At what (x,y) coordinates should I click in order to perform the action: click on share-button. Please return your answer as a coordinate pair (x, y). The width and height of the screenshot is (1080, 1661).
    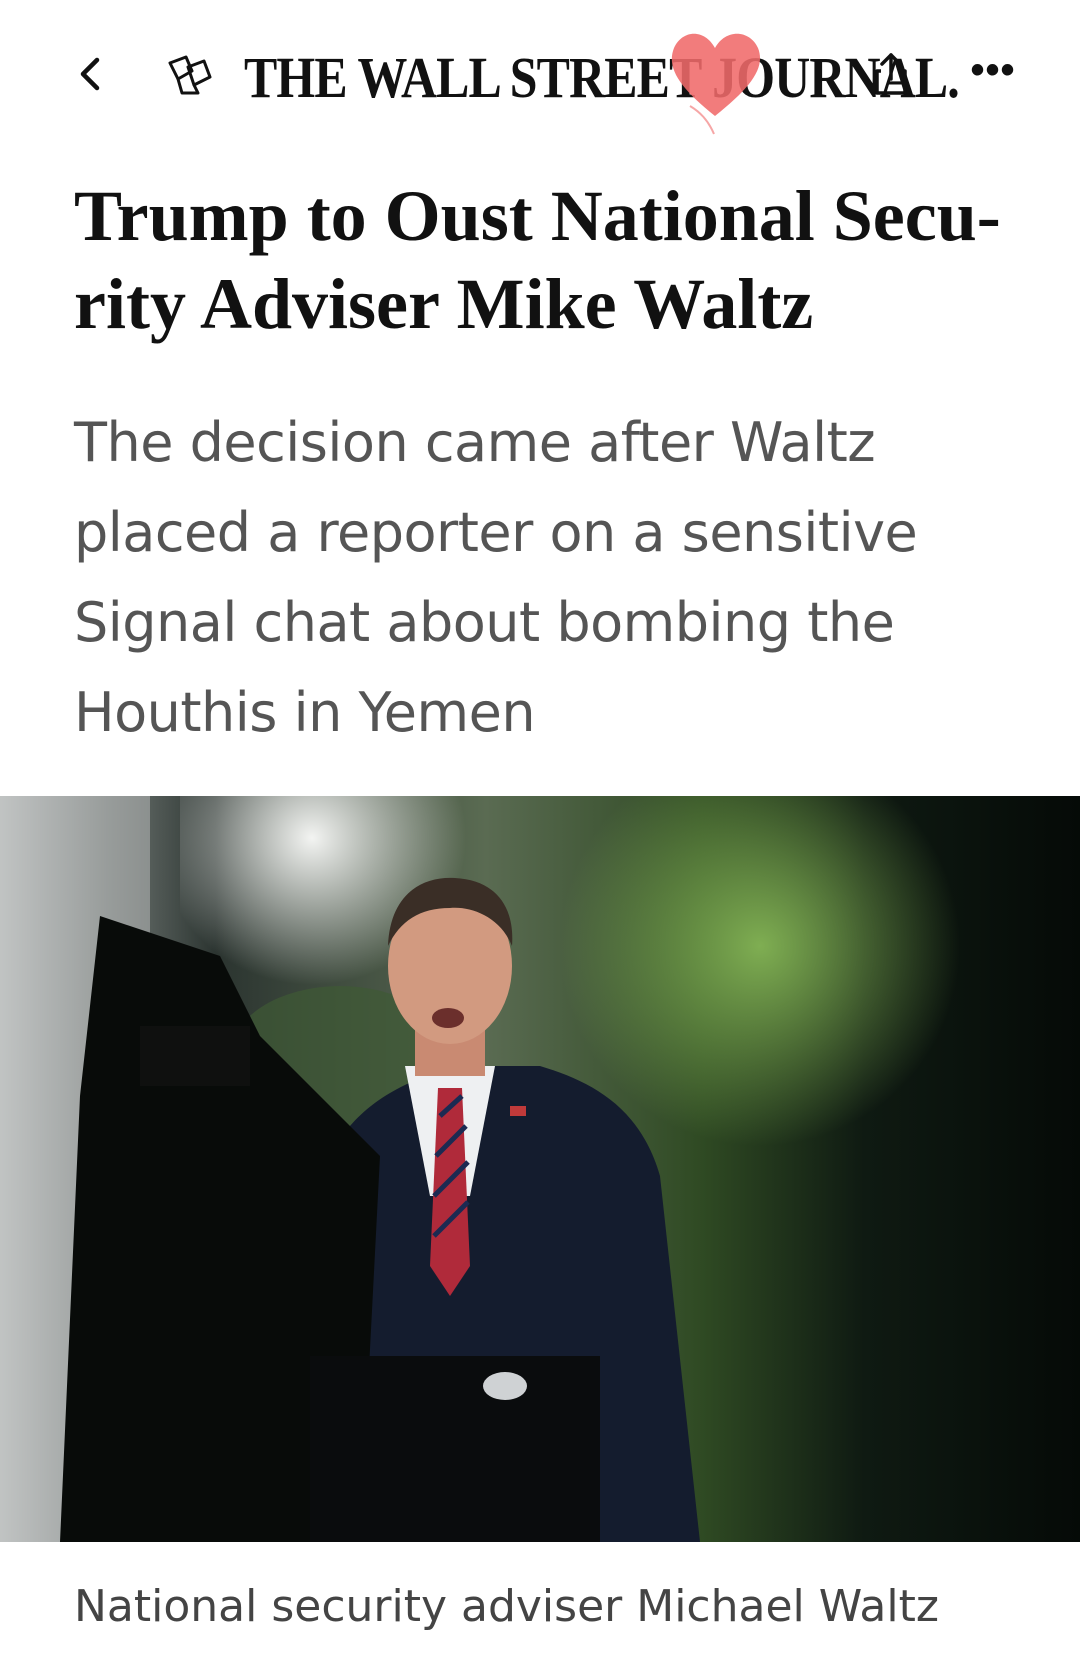
    Looking at the image, I should click on (891, 74).